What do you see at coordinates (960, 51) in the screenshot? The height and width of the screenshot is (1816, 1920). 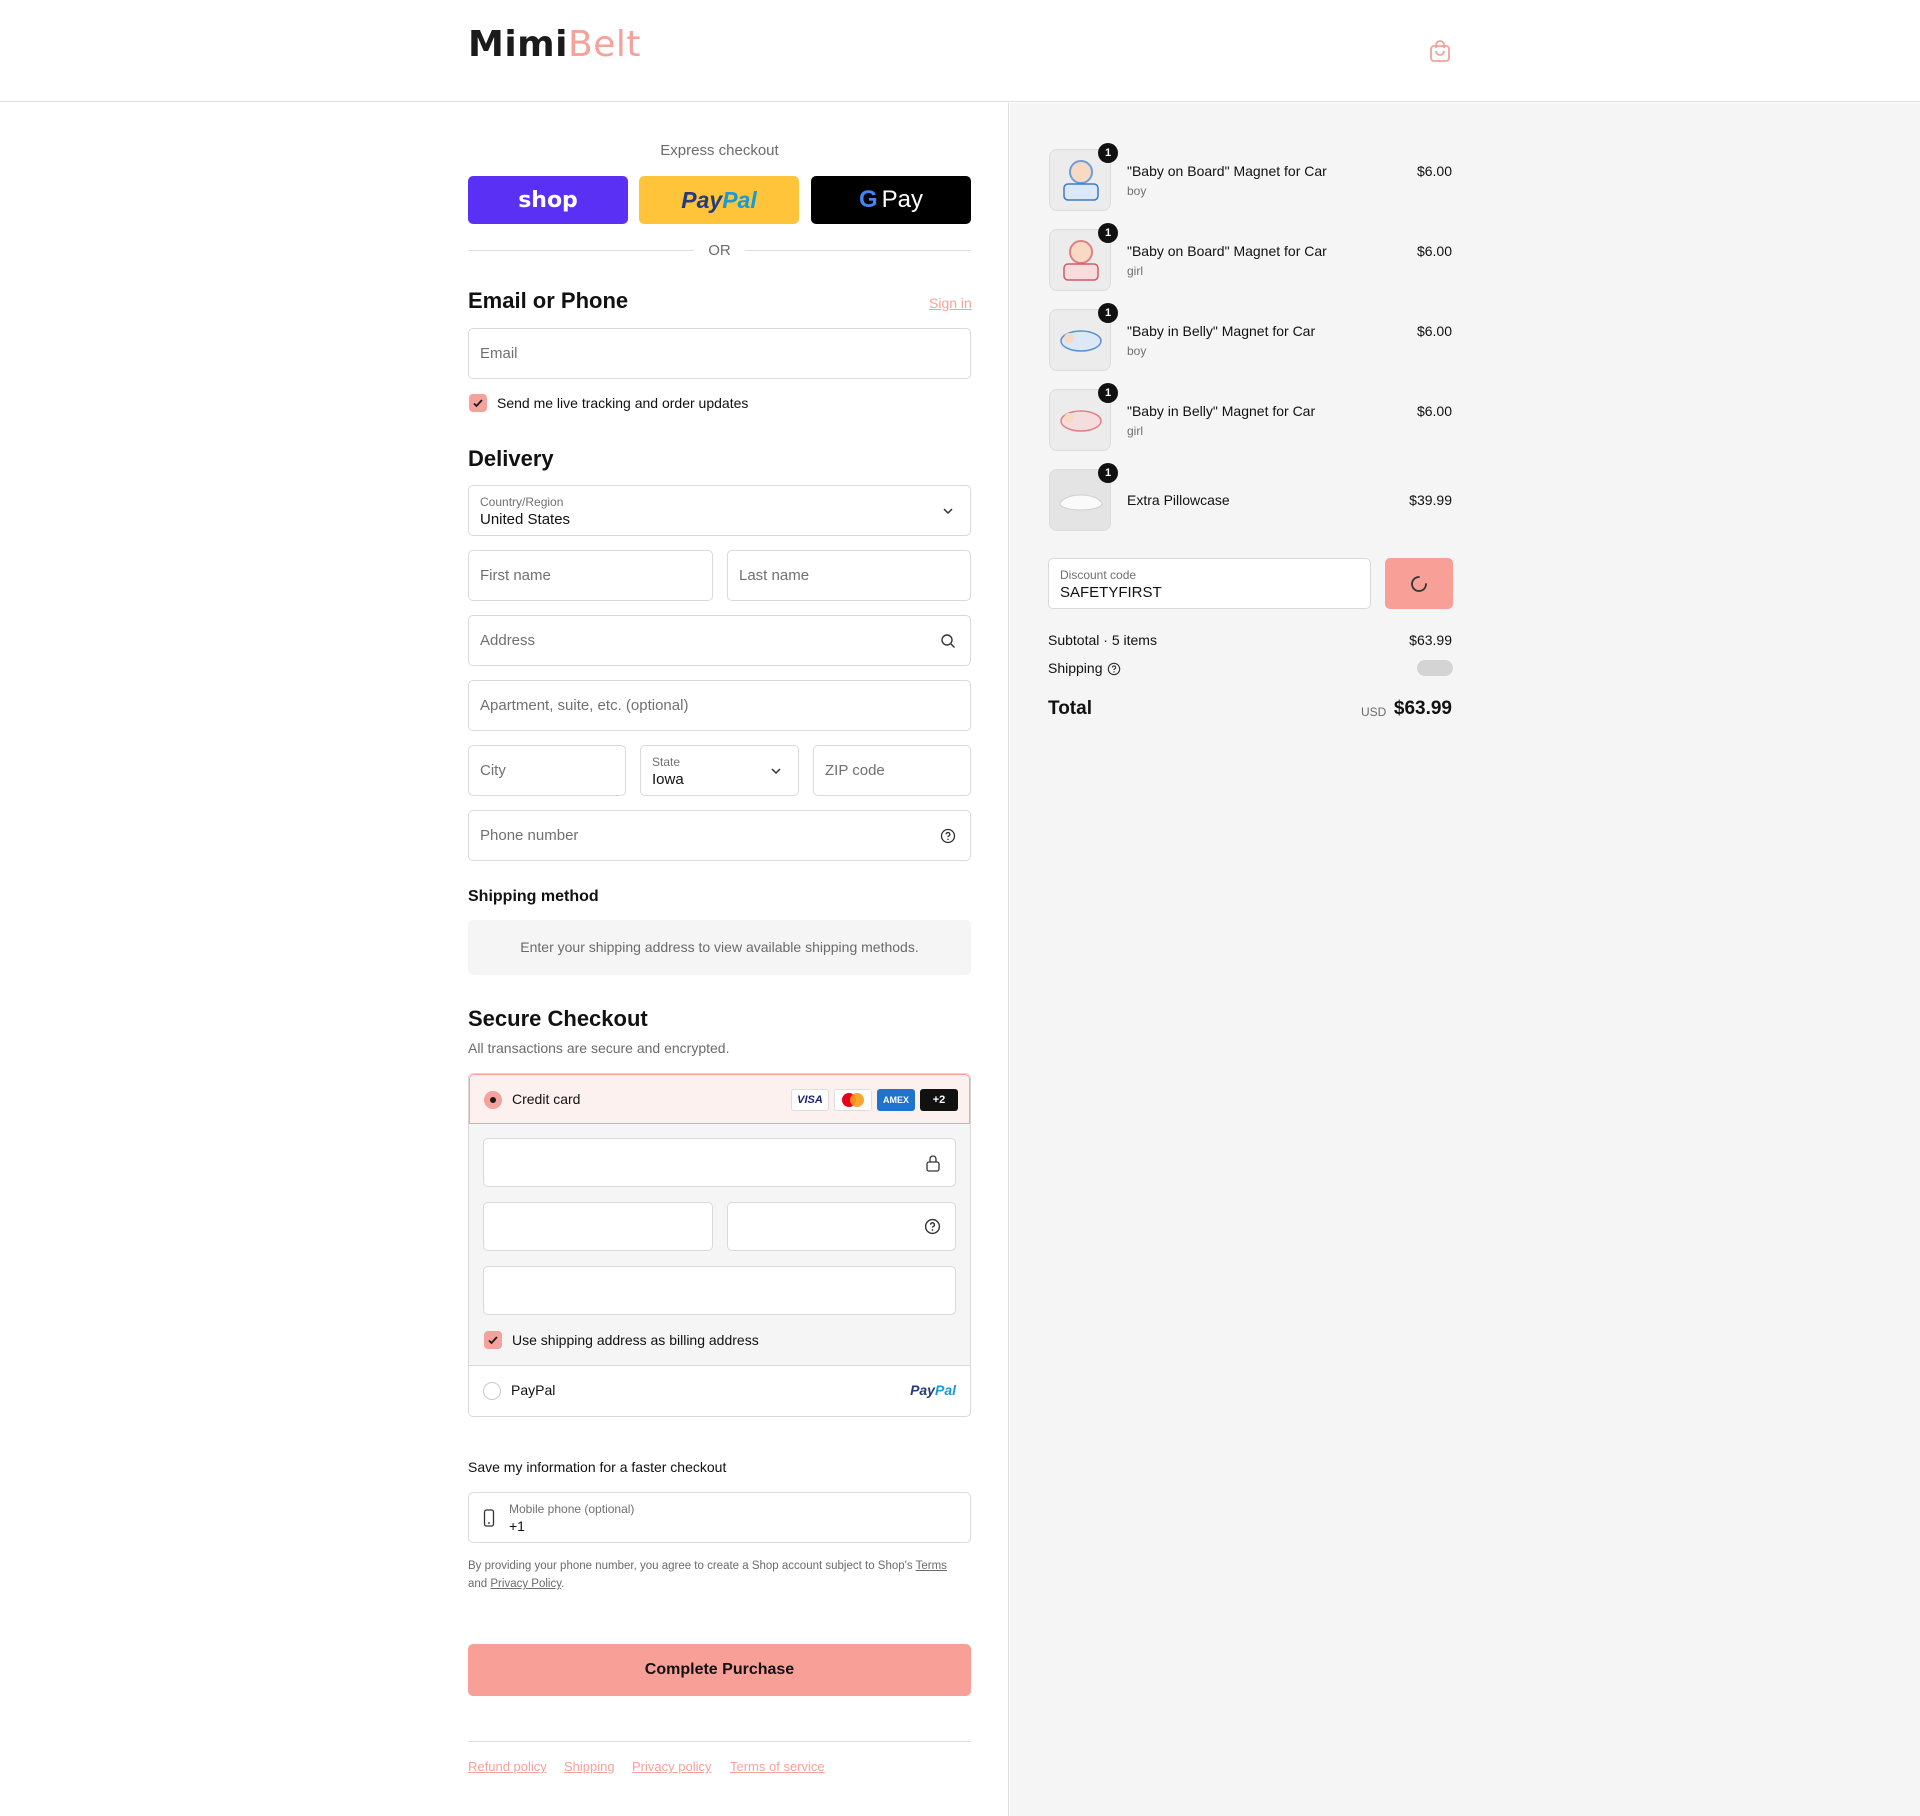 I see `header: MimiBelt` at bounding box center [960, 51].